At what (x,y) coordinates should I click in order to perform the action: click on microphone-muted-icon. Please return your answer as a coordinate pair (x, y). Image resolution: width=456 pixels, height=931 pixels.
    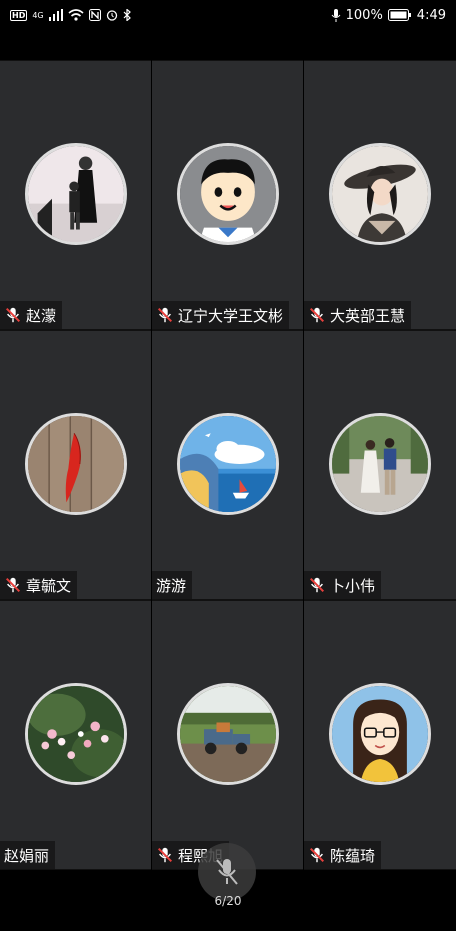
    Looking at the image, I should click on (227, 872).